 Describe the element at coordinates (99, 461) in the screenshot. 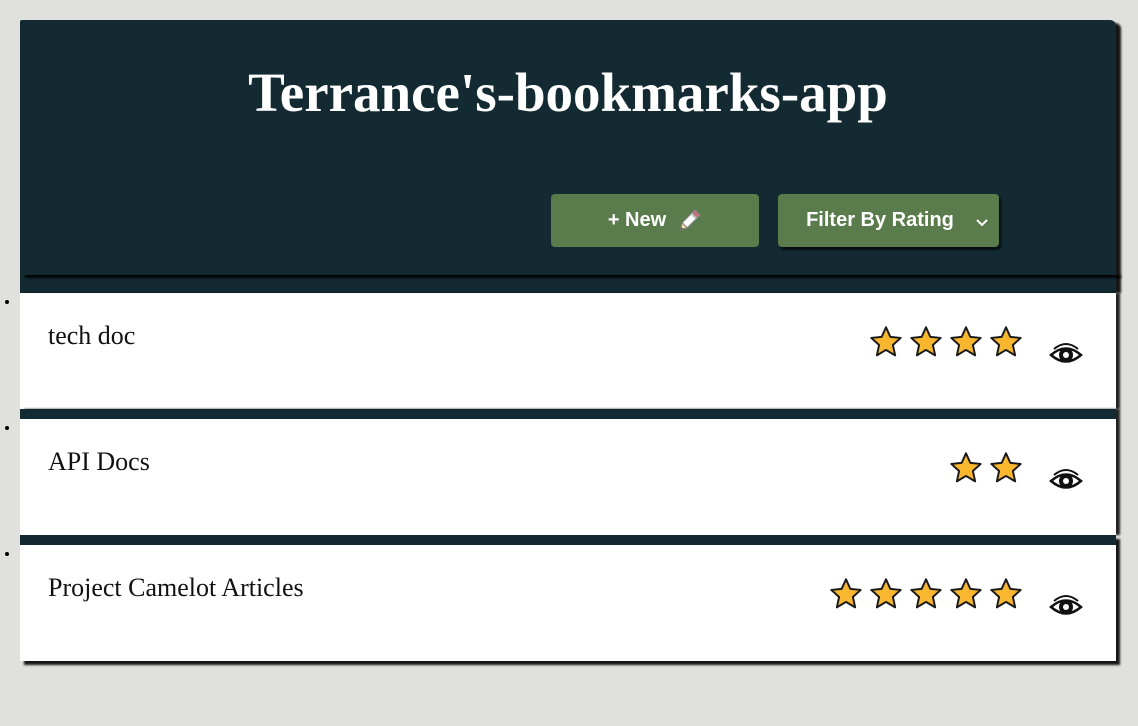

I see `bookmark-title: API Docs` at that location.